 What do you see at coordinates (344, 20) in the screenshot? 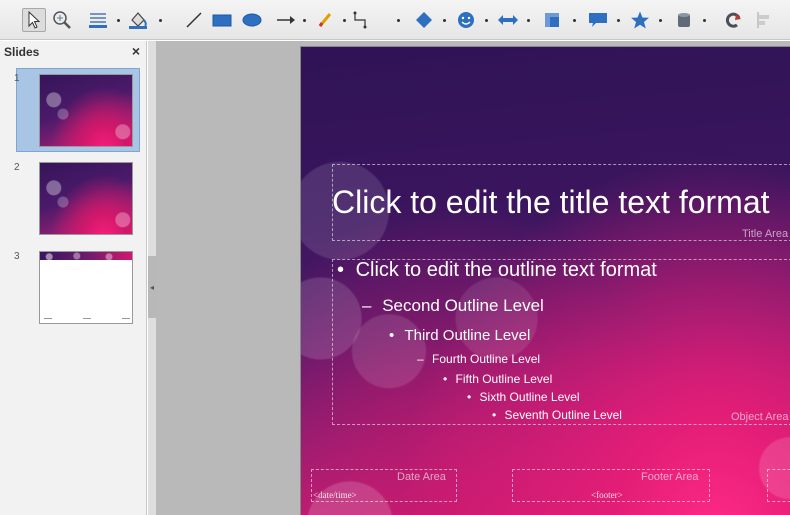
I see `curve-dropdown` at bounding box center [344, 20].